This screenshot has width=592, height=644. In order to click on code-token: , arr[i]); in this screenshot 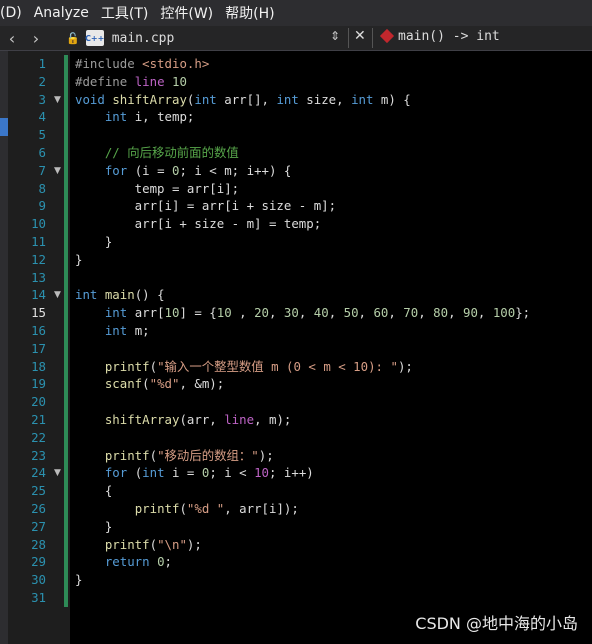, I will do `click(261, 508)`.